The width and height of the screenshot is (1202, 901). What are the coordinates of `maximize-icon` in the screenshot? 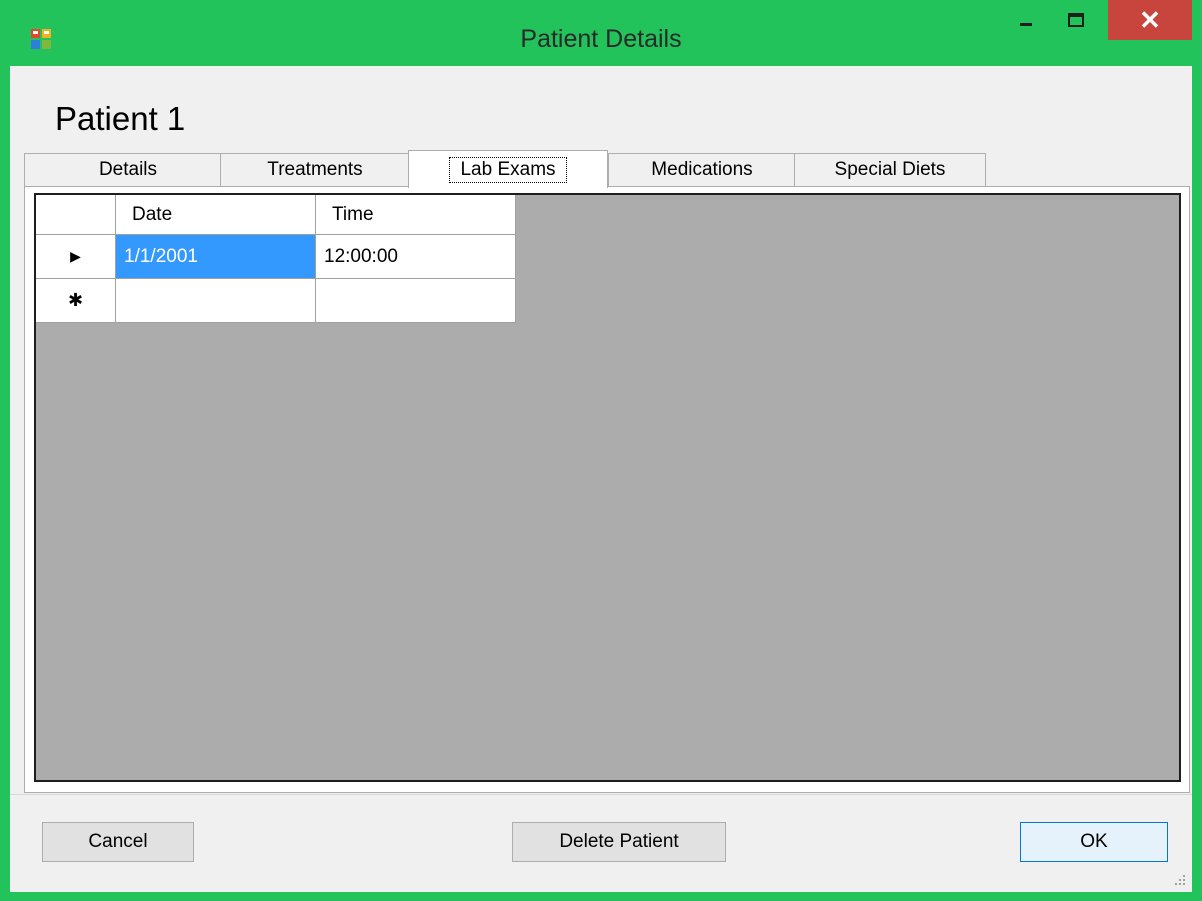 It's located at (1076, 20).